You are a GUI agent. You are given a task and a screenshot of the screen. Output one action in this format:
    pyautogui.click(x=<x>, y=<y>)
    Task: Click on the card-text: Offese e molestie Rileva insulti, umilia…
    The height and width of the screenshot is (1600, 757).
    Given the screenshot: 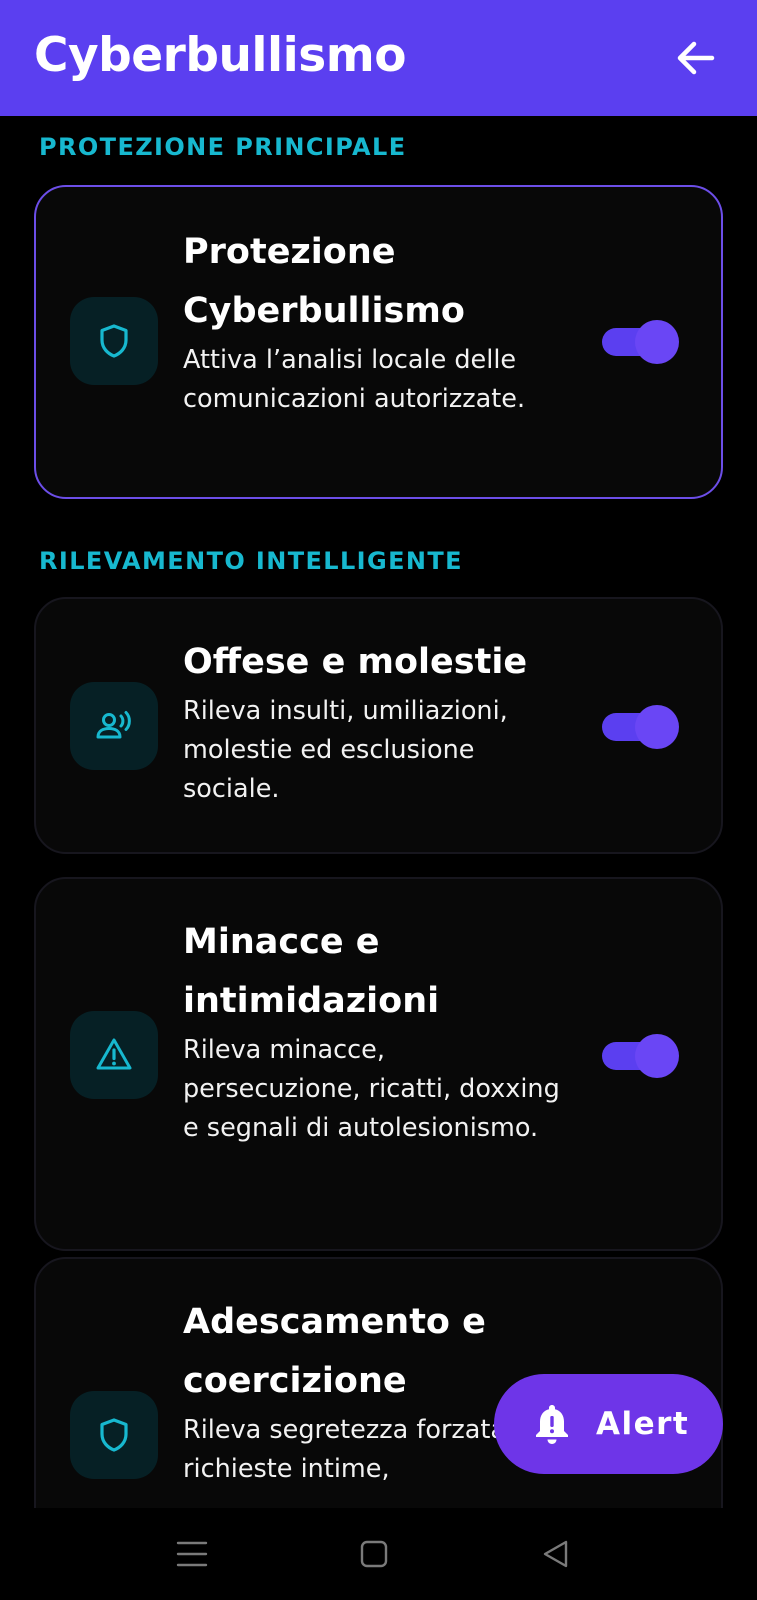 What is the action you would take?
    pyautogui.click(x=373, y=721)
    